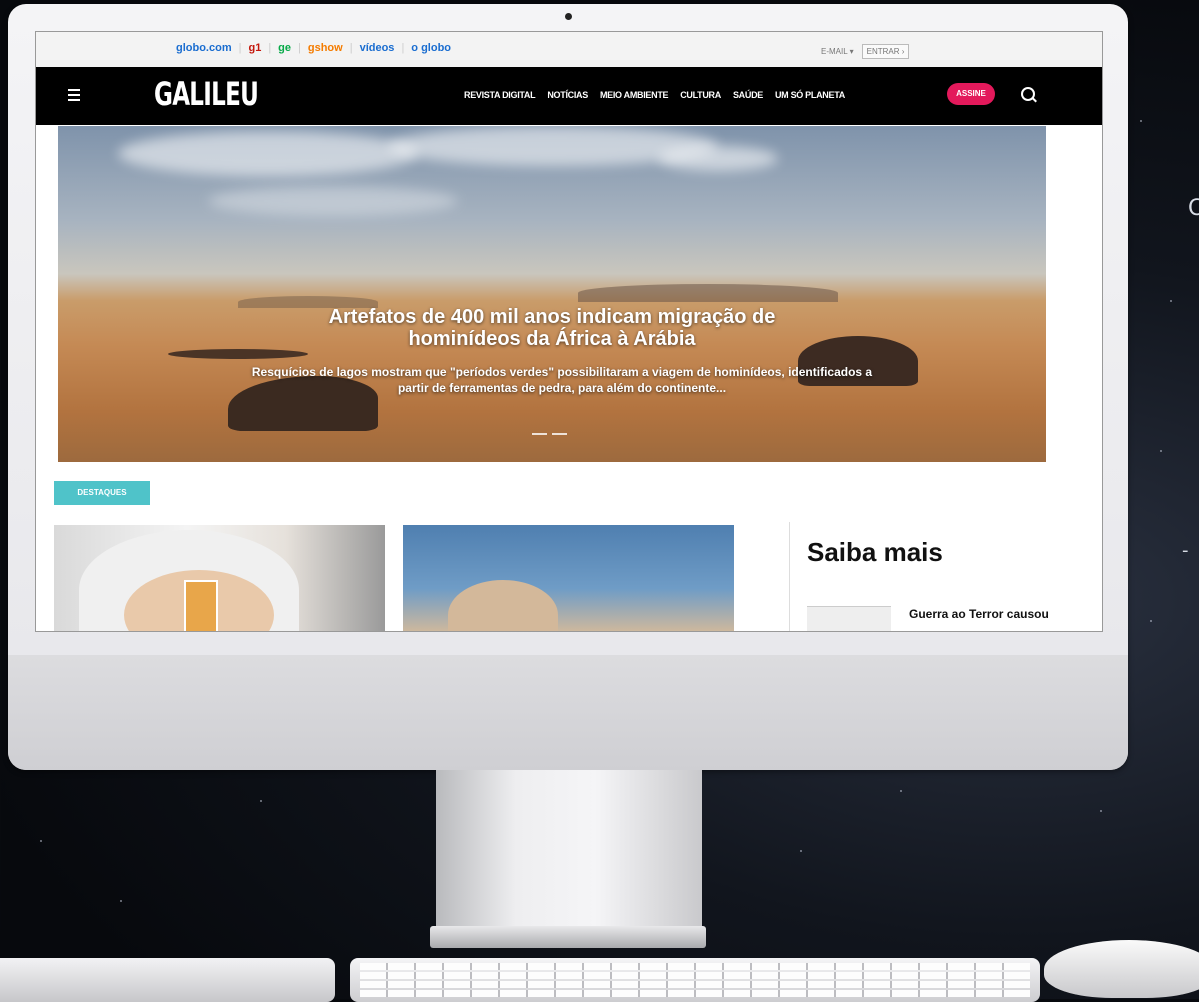 The height and width of the screenshot is (1002, 1199). I want to click on keyboard-left, so click(167, 980).